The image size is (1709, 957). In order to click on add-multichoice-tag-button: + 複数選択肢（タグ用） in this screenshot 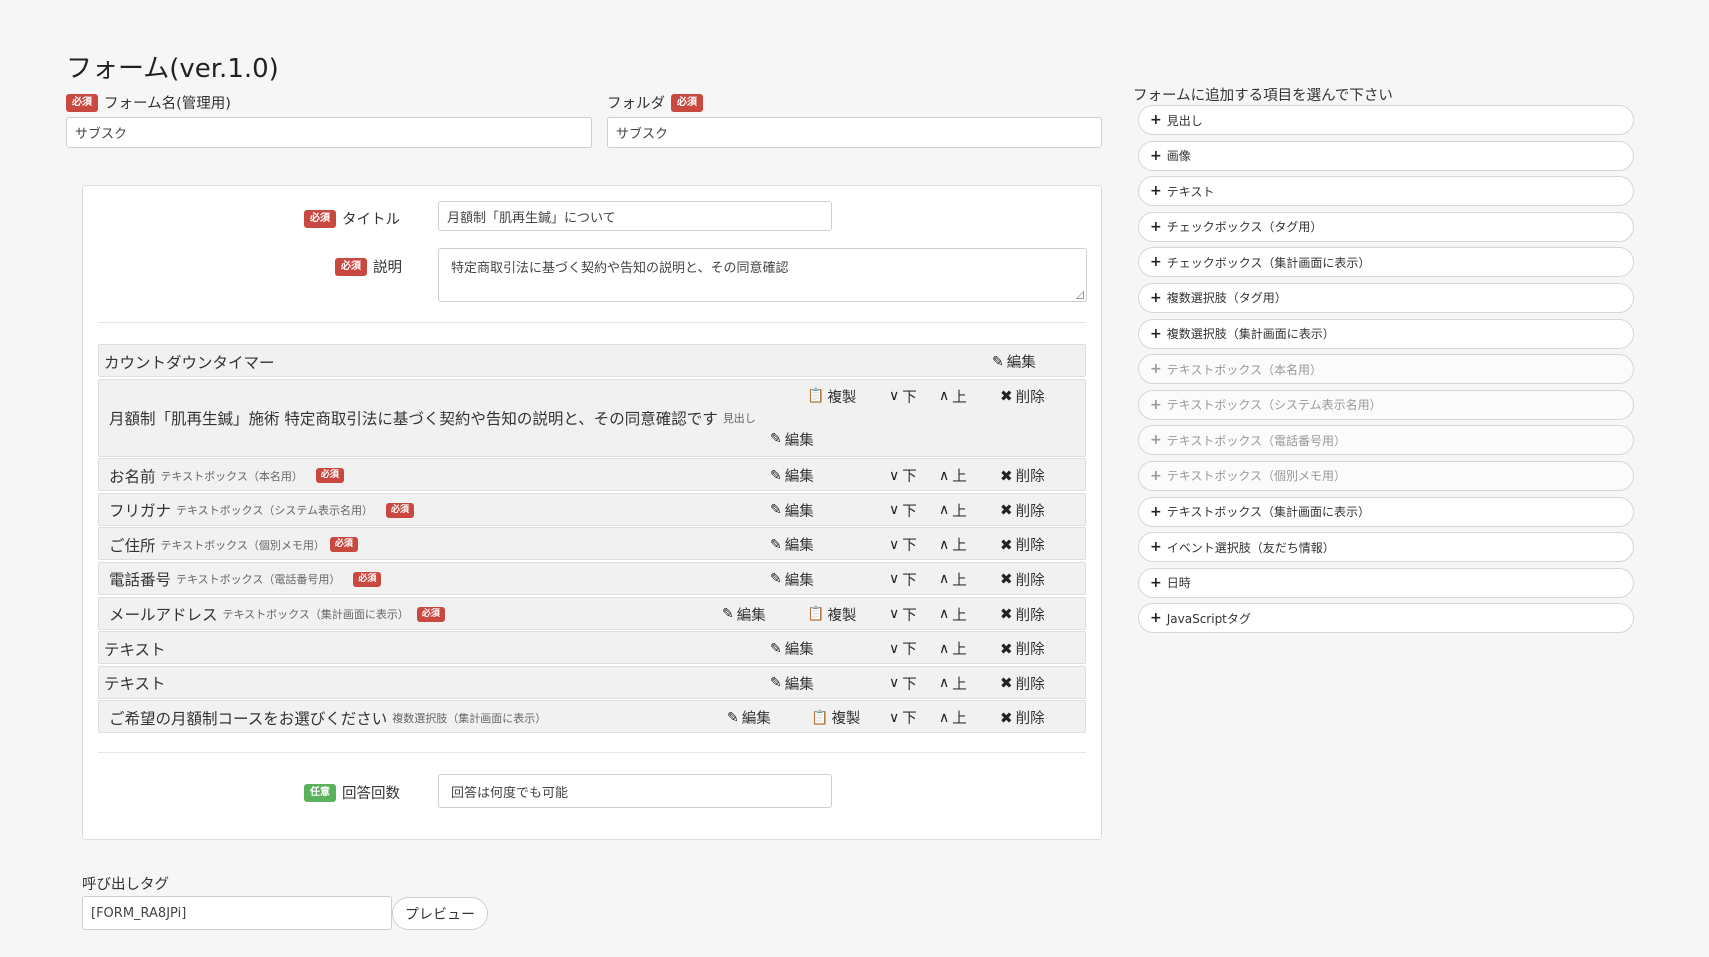, I will do `click(1386, 297)`.